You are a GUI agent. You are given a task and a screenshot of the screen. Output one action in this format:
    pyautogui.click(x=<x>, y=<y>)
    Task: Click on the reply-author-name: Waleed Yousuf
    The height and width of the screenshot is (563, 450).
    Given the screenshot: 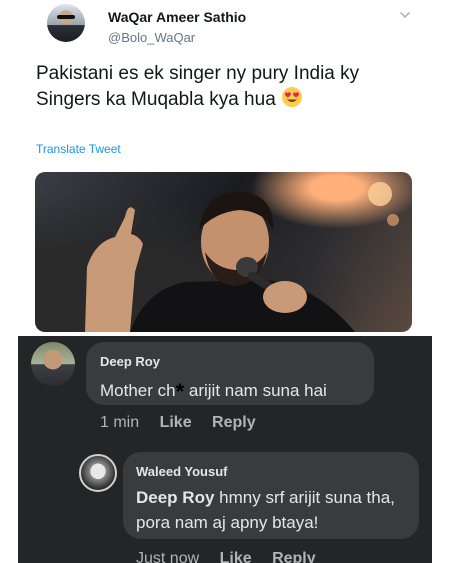 What is the action you would take?
    pyautogui.click(x=182, y=471)
    